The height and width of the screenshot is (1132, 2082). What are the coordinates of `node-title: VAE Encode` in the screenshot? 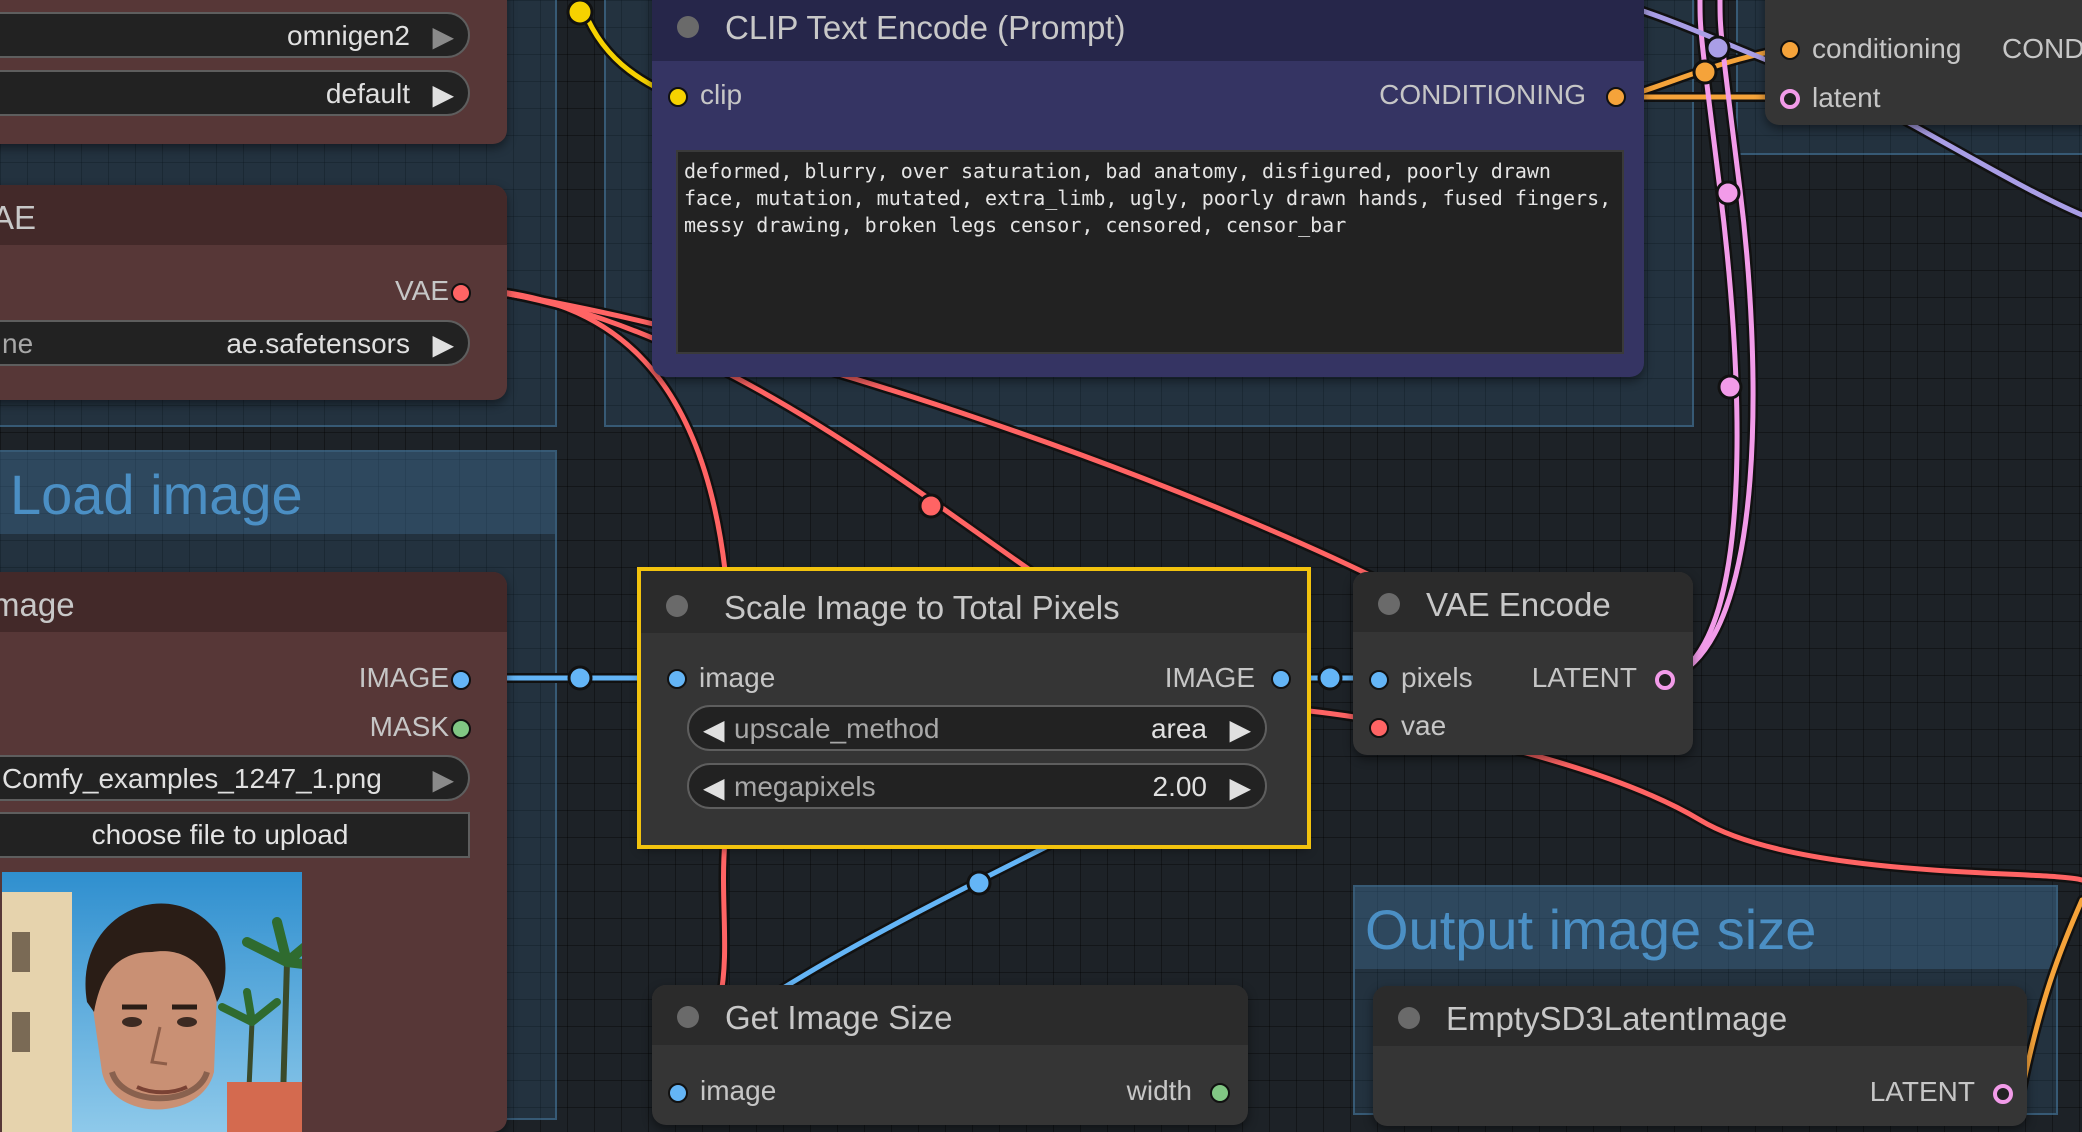 It's located at (1518, 604).